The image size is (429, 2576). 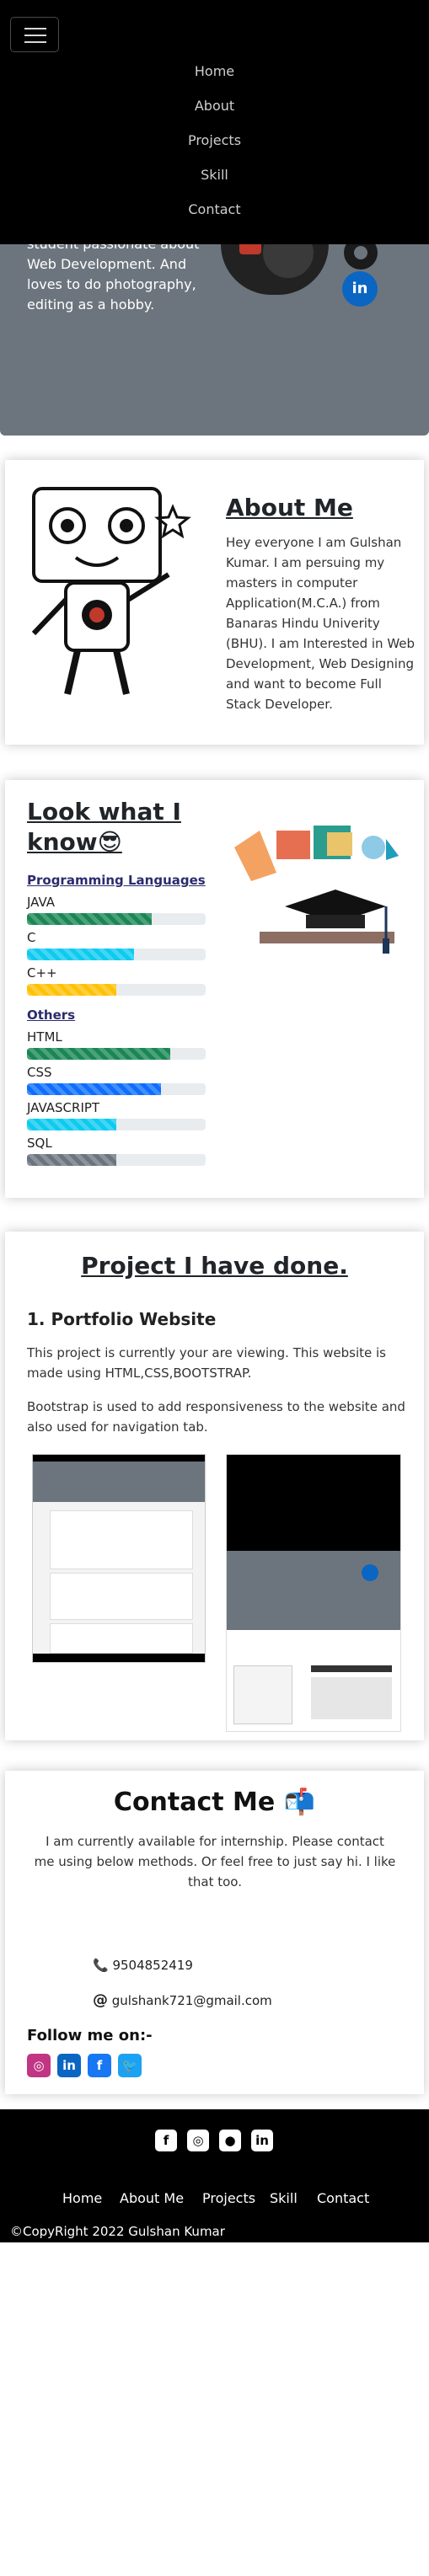 What do you see at coordinates (51, 1015) in the screenshot?
I see `others-heading: Others` at bounding box center [51, 1015].